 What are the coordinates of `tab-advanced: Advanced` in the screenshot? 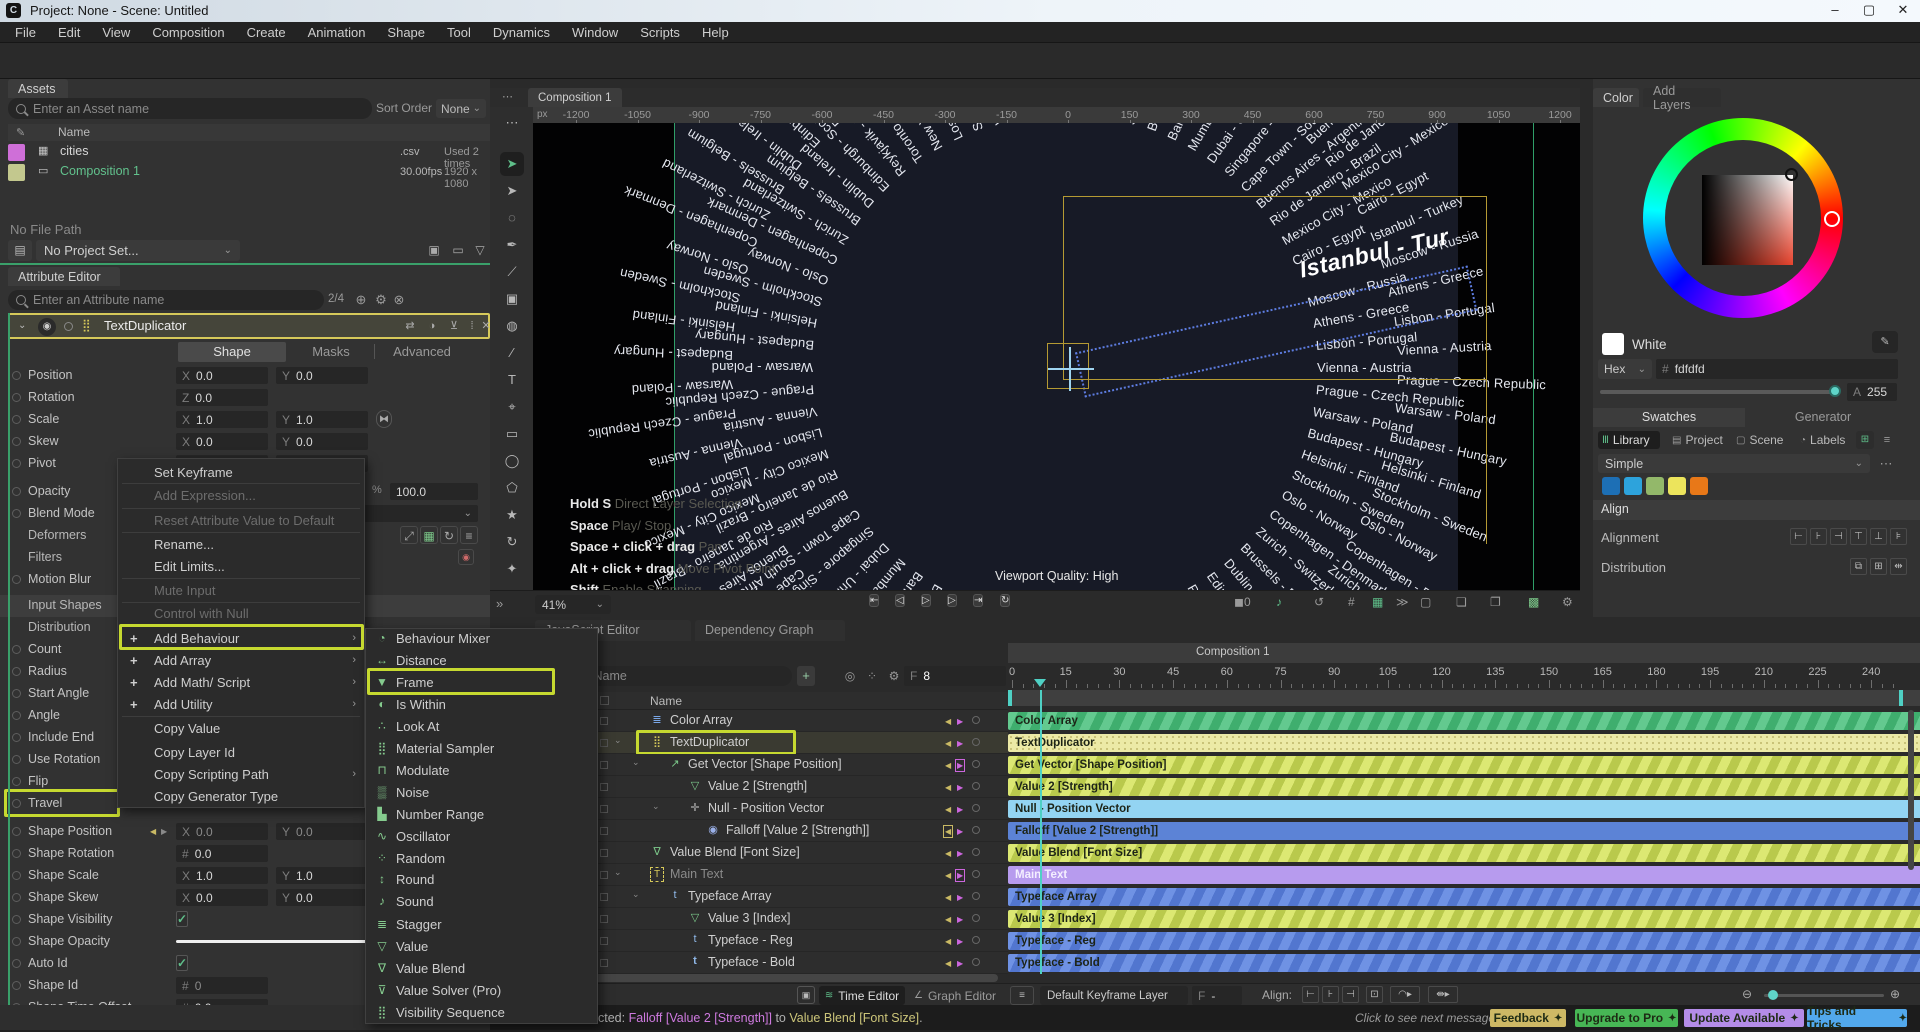 It's located at (422, 352).